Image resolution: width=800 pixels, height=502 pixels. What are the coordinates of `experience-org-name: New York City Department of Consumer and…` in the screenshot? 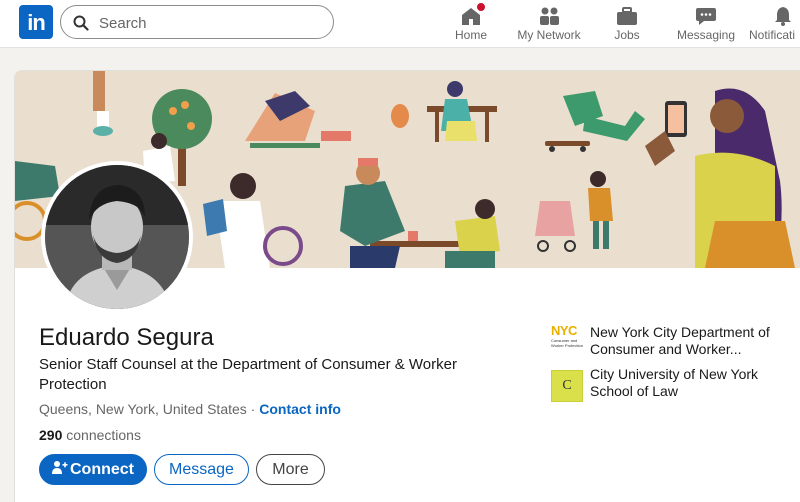 It's located at (680, 340).